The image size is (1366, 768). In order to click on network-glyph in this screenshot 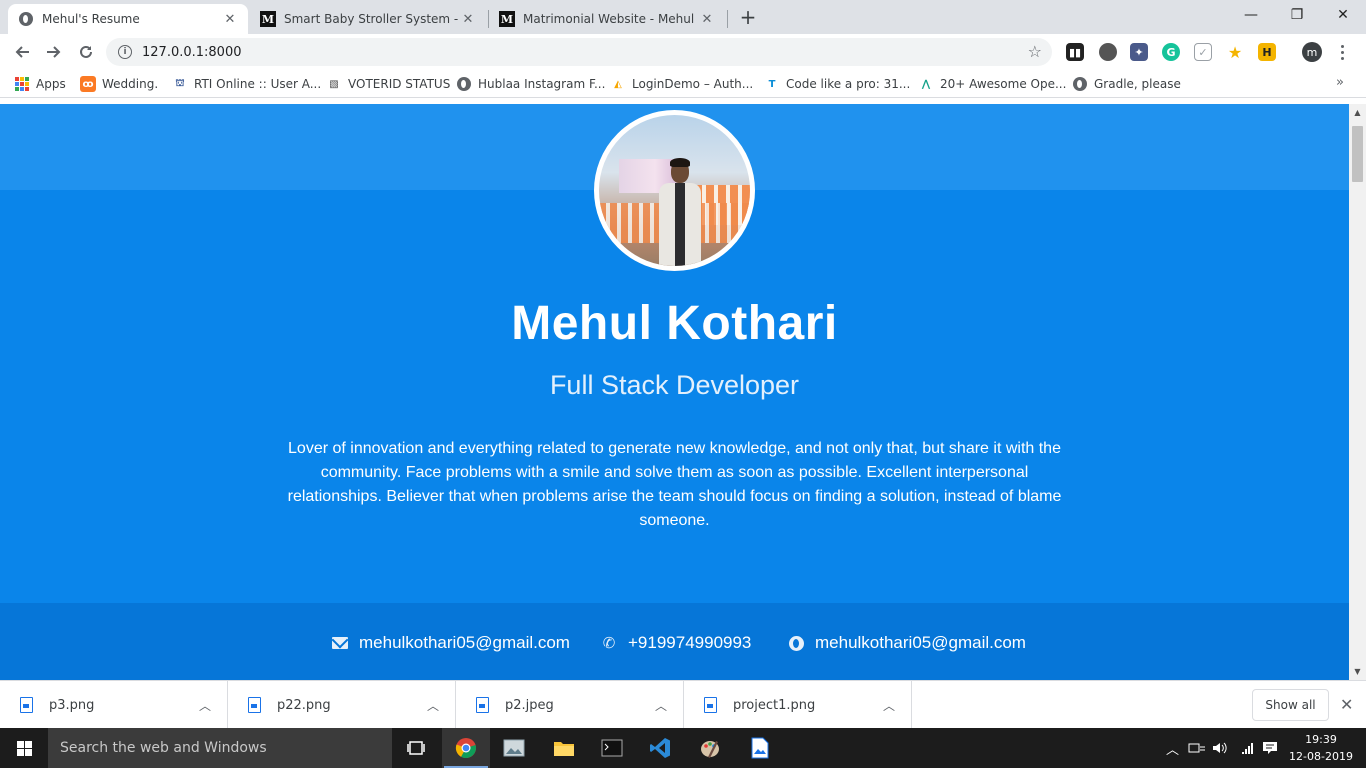, I will do `click(1196, 748)`.